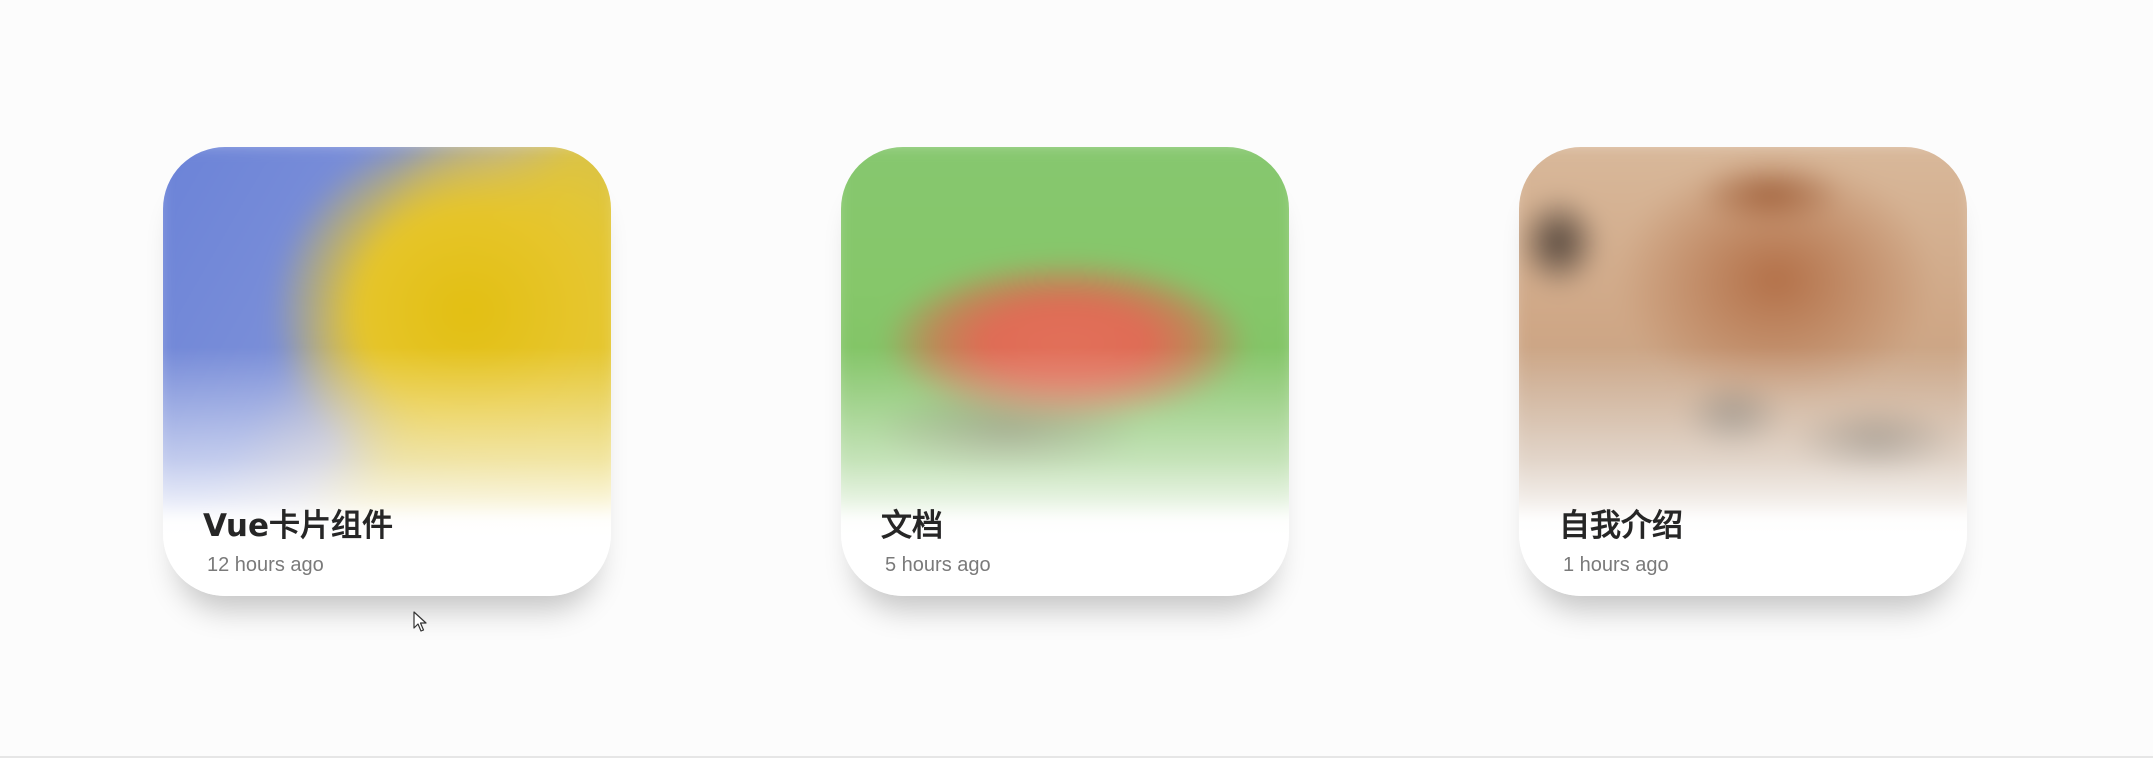 Image resolution: width=2153 pixels, height=758 pixels. What do you see at coordinates (387, 371) in the screenshot?
I see `card-vue-component: Vue卡片组件 12 hours ago` at bounding box center [387, 371].